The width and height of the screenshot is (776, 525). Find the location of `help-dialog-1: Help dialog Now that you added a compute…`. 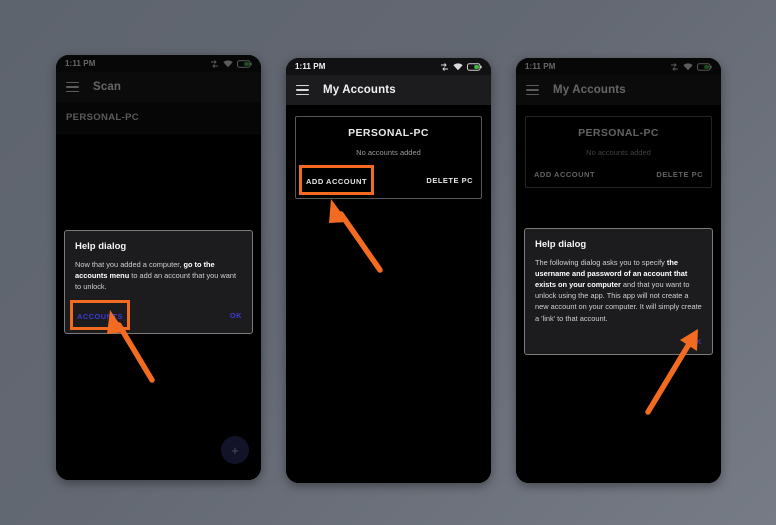

help-dialog-1: Help dialog Now that you added a compute… is located at coordinates (158, 282).